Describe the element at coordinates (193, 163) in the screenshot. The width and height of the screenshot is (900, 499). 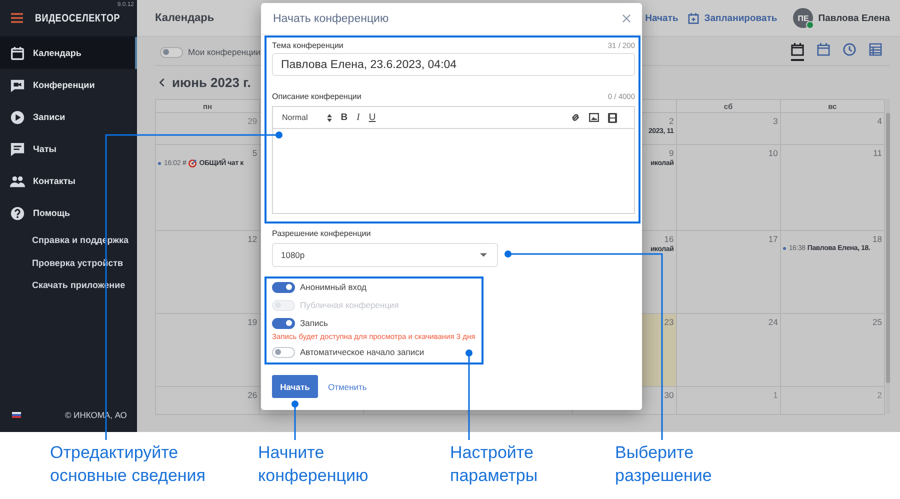
I see `target-icon` at that location.